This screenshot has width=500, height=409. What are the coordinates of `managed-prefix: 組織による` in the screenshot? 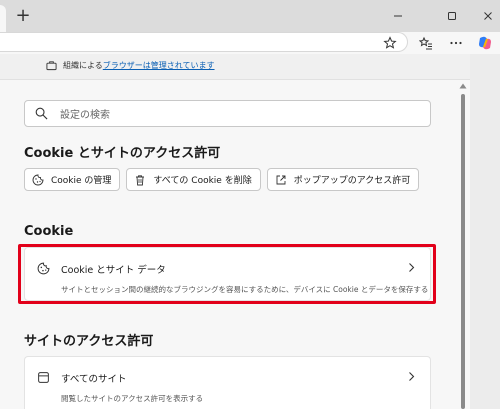 It's located at (83, 65).